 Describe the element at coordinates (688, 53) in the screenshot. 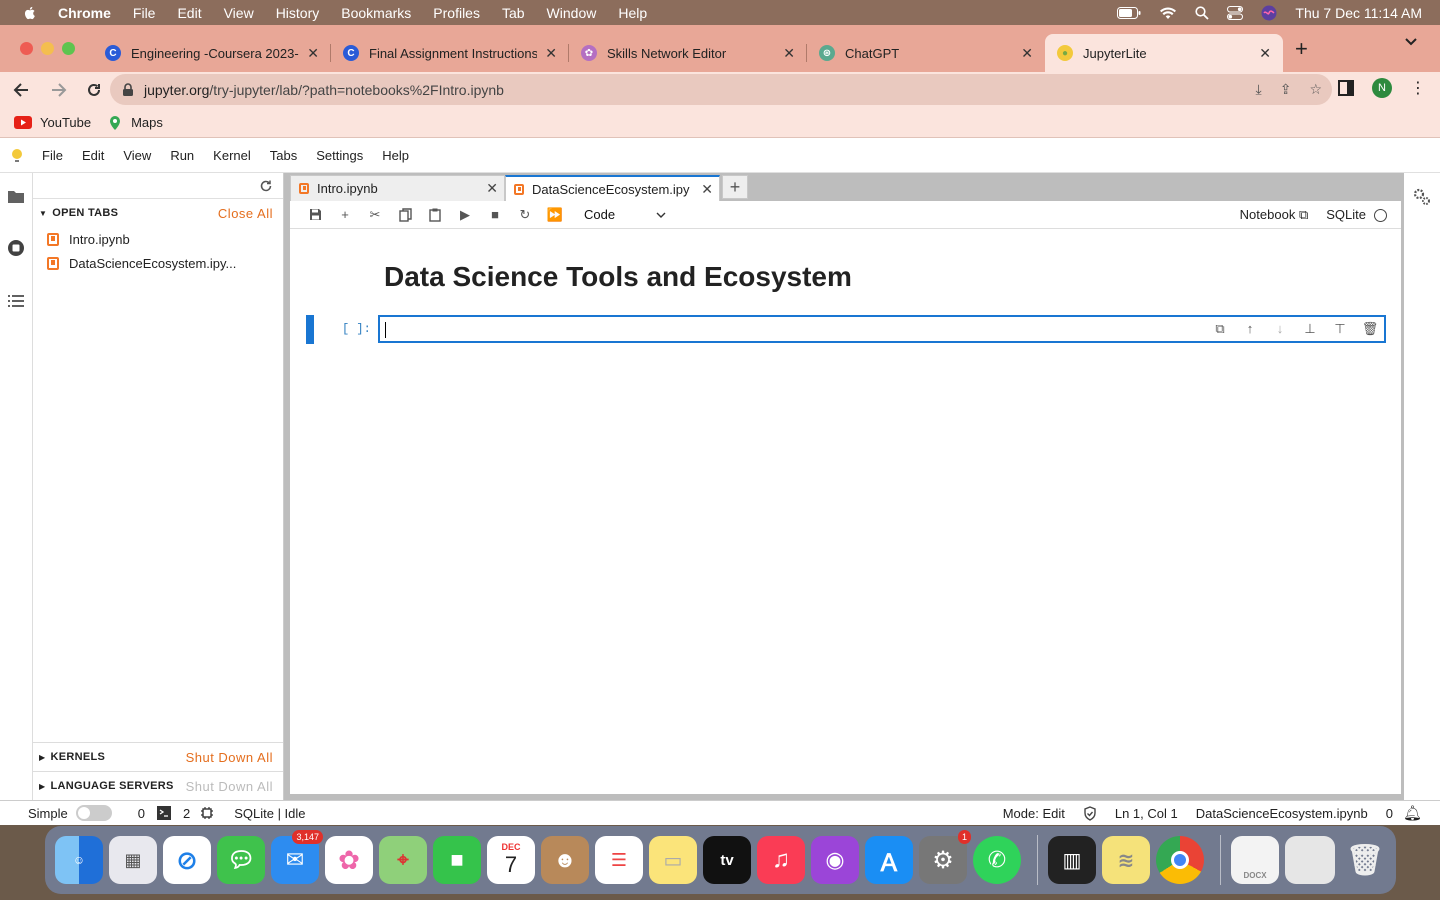

I see `browser-tab-skills-network: ✿ Skills Network Editor ✕` at that location.